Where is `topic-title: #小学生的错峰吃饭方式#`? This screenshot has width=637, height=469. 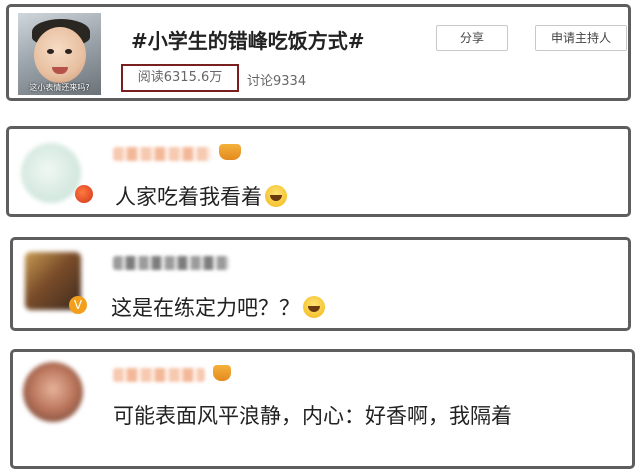 topic-title: #小学生的错峰吃饭方式# is located at coordinates (248, 39).